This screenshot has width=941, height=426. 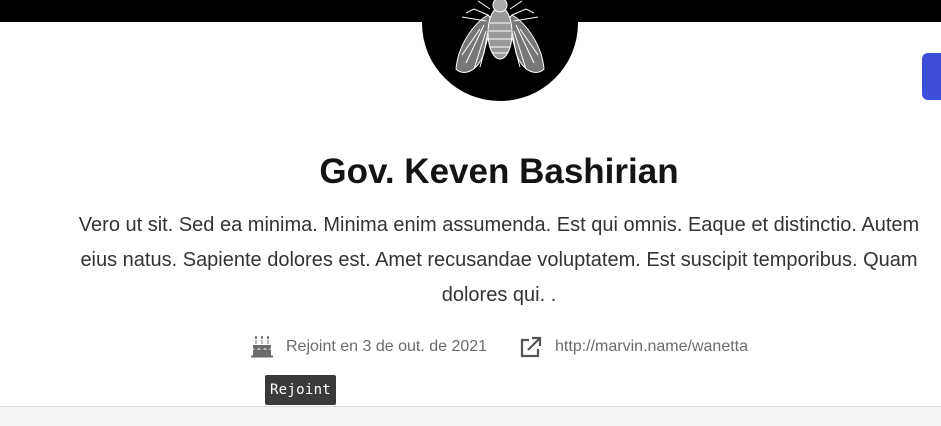 I want to click on website-link: http://marvin.name/wanetta, so click(x=633, y=347).